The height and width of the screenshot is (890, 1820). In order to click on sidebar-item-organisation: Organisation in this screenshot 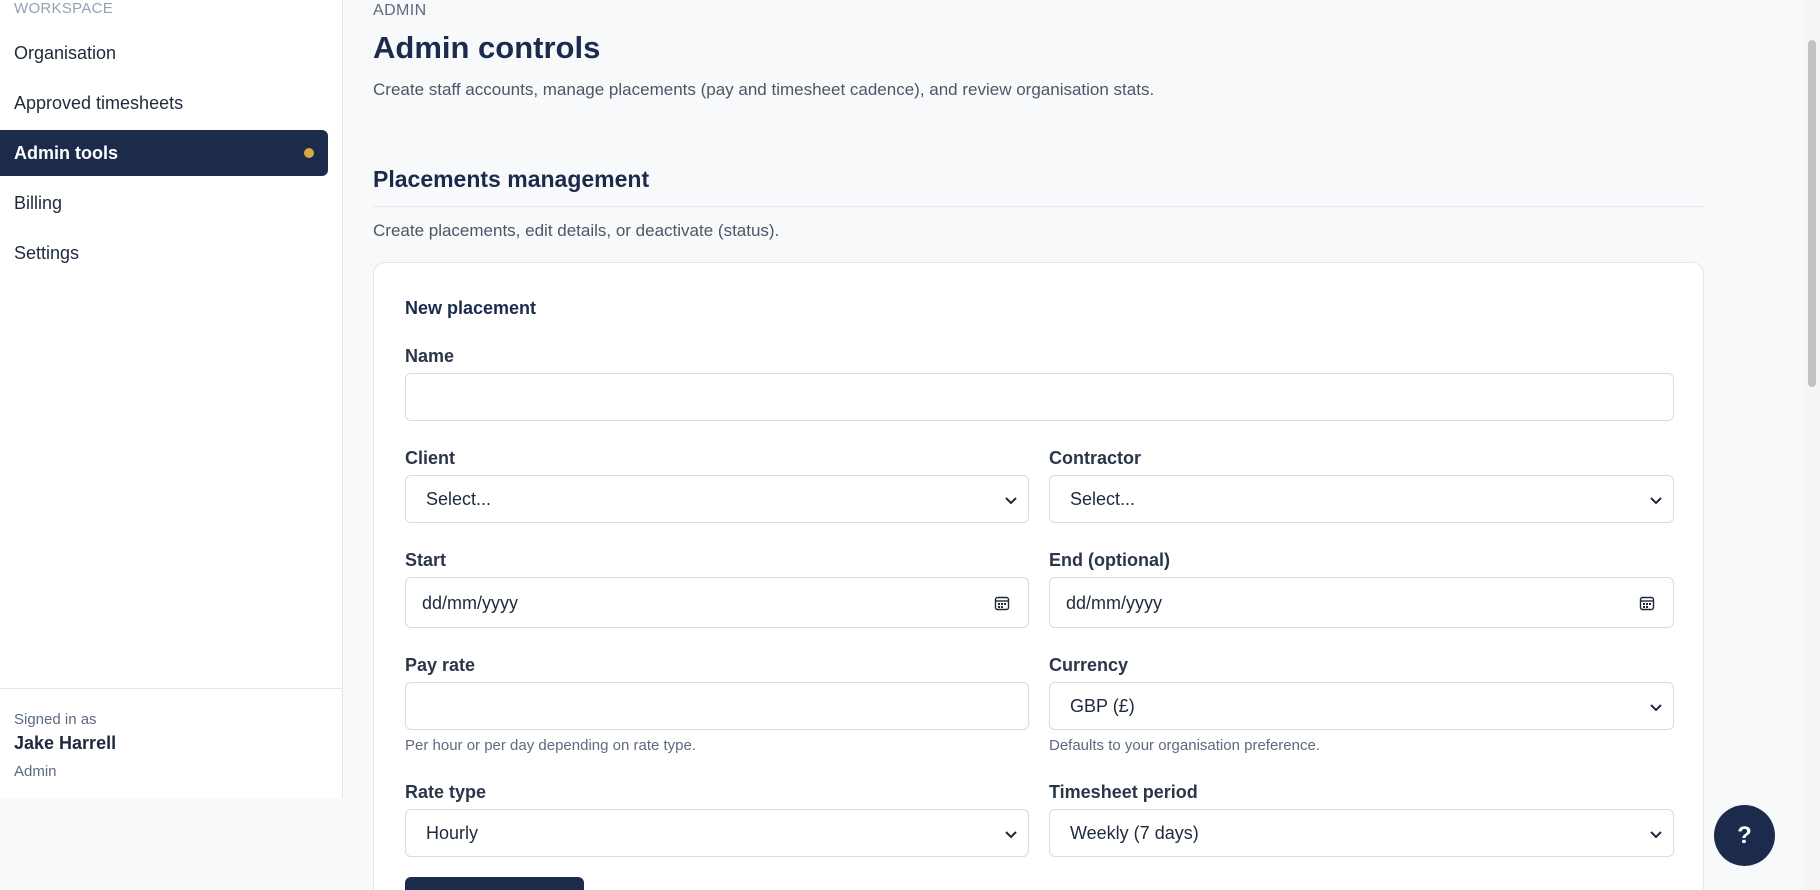, I will do `click(164, 53)`.